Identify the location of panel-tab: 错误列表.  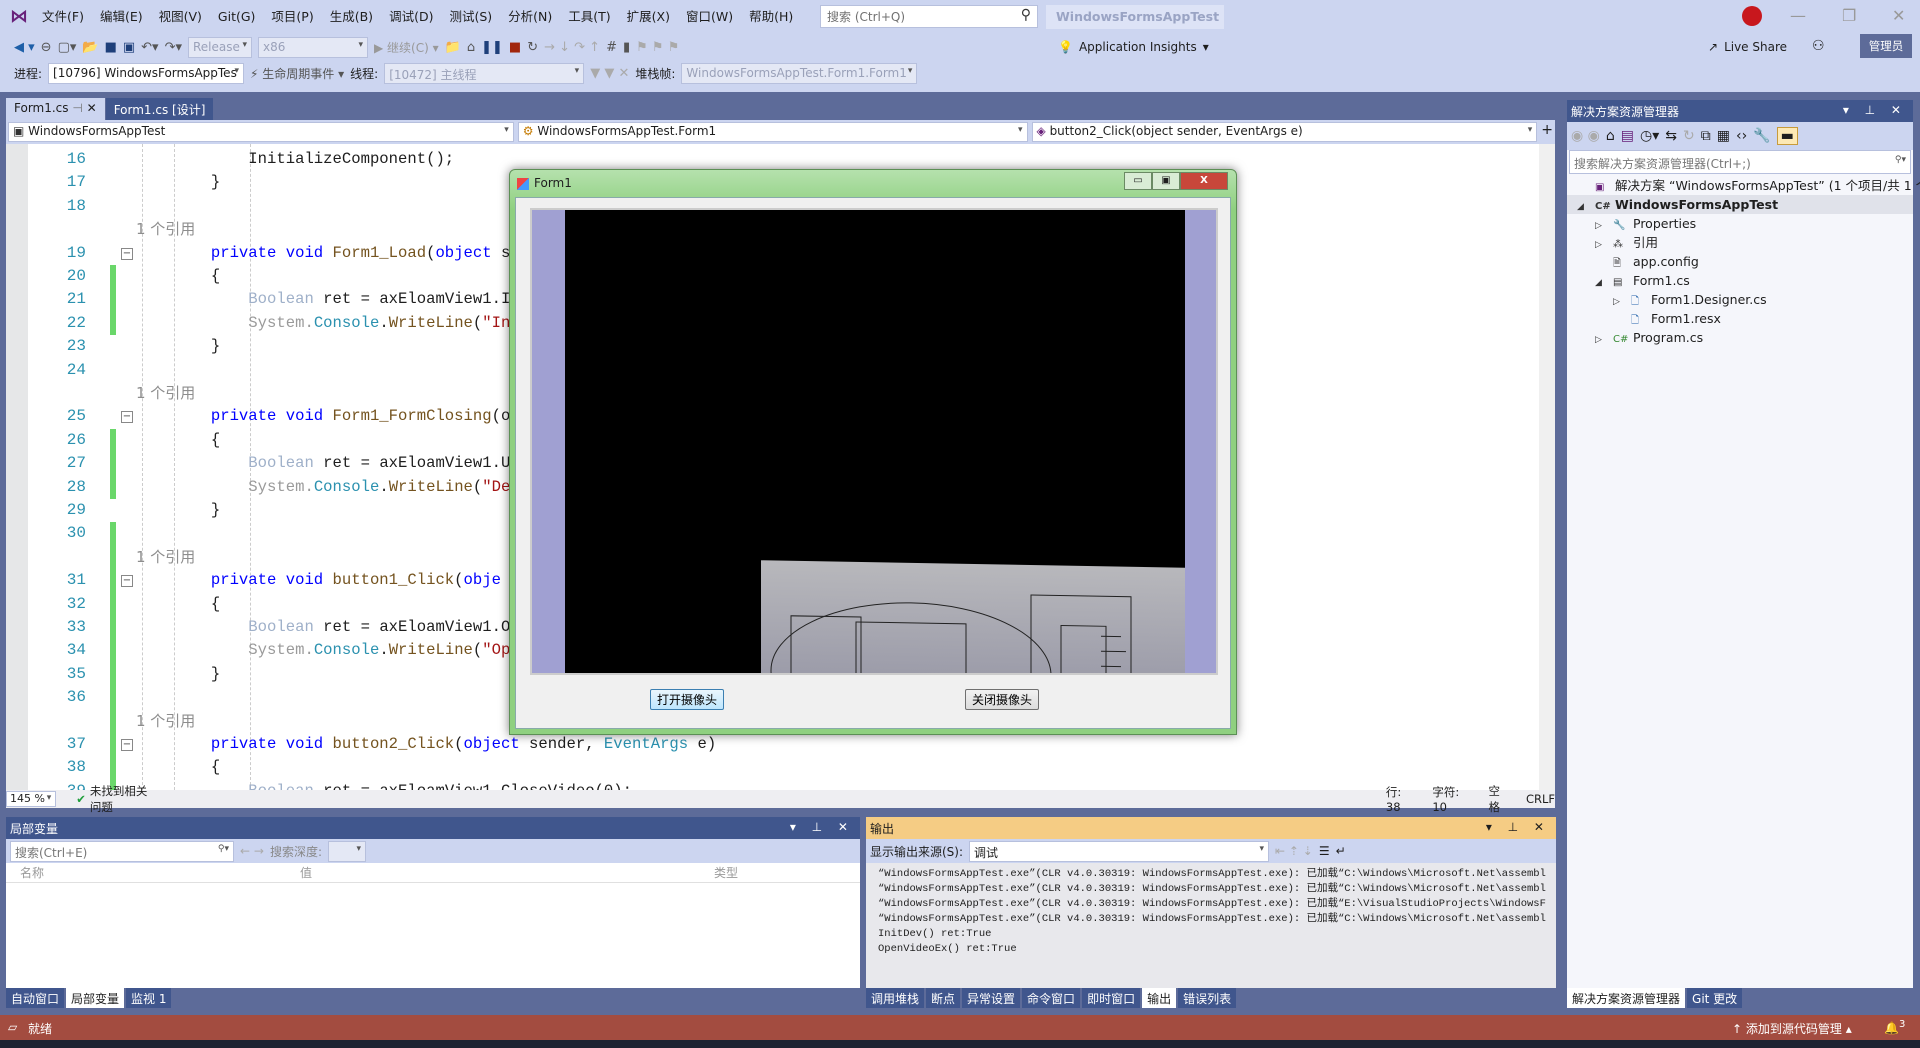
(1207, 998).